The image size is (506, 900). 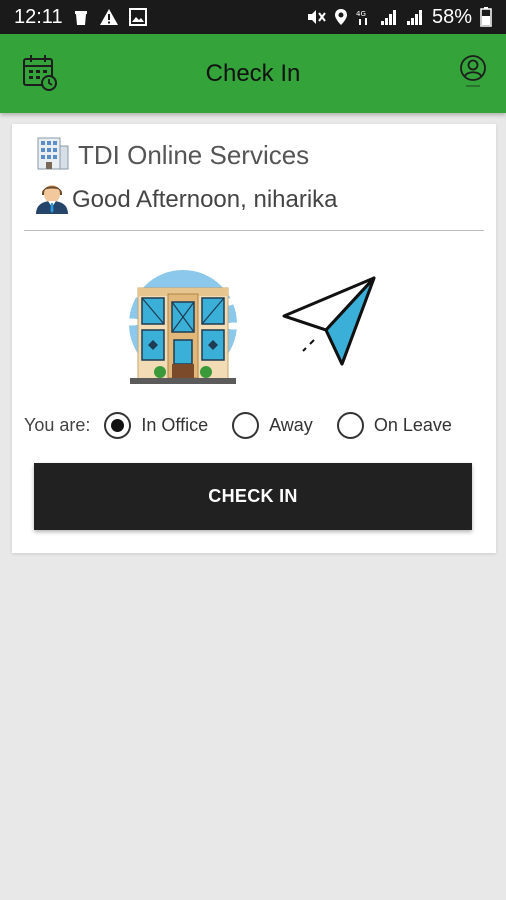 I want to click on radio-away: Away, so click(x=272, y=425).